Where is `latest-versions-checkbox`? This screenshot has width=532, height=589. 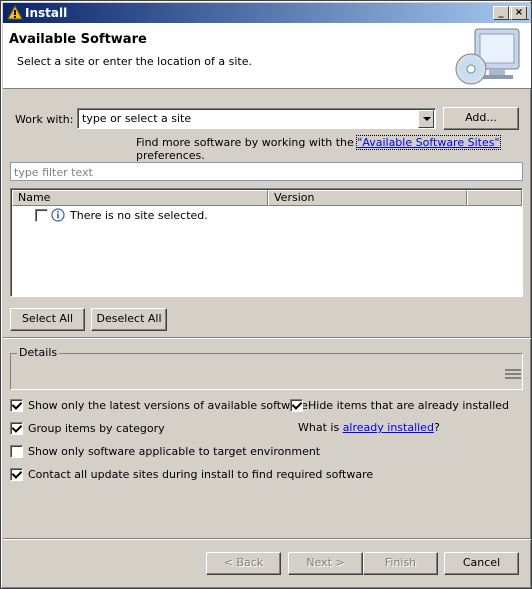 latest-versions-checkbox is located at coordinates (16, 405).